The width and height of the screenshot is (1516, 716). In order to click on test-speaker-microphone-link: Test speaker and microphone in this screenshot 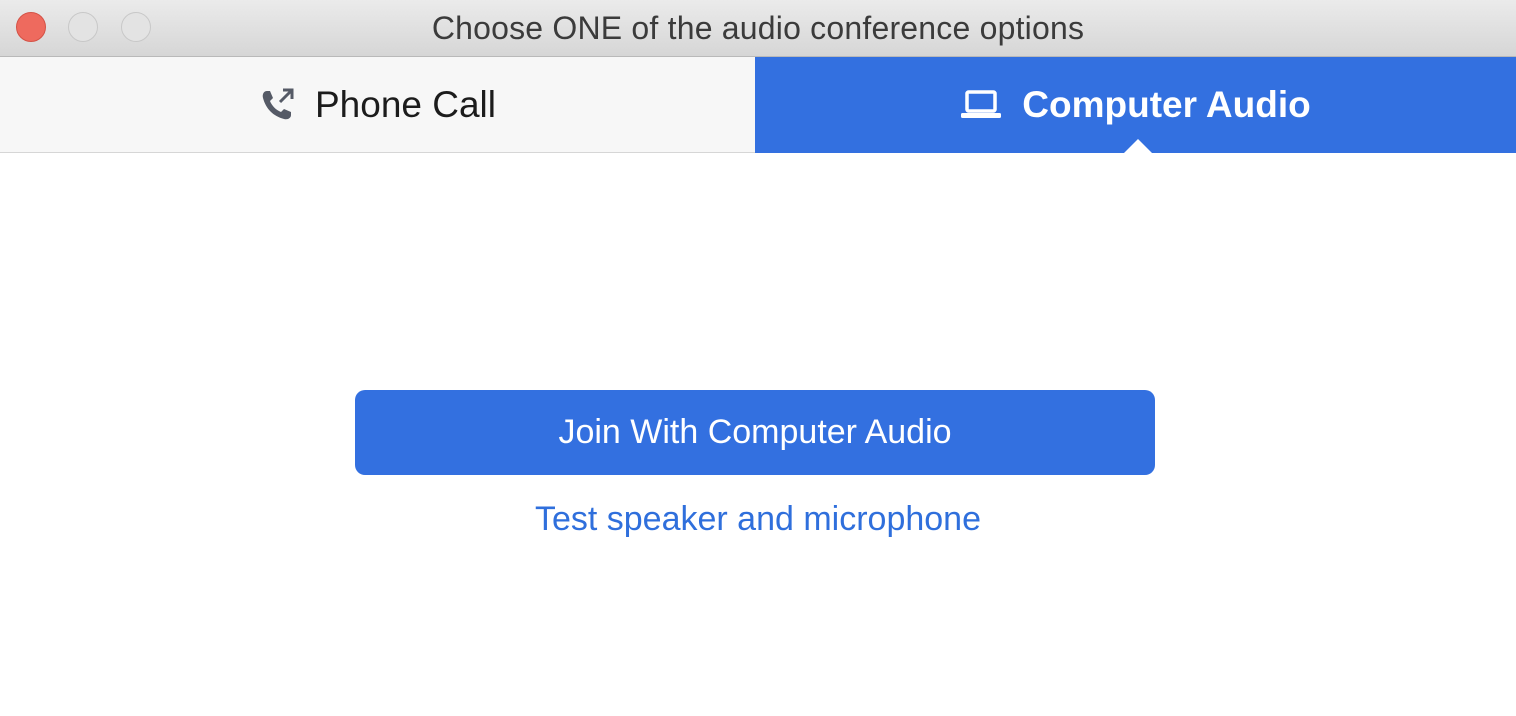, I will do `click(758, 519)`.